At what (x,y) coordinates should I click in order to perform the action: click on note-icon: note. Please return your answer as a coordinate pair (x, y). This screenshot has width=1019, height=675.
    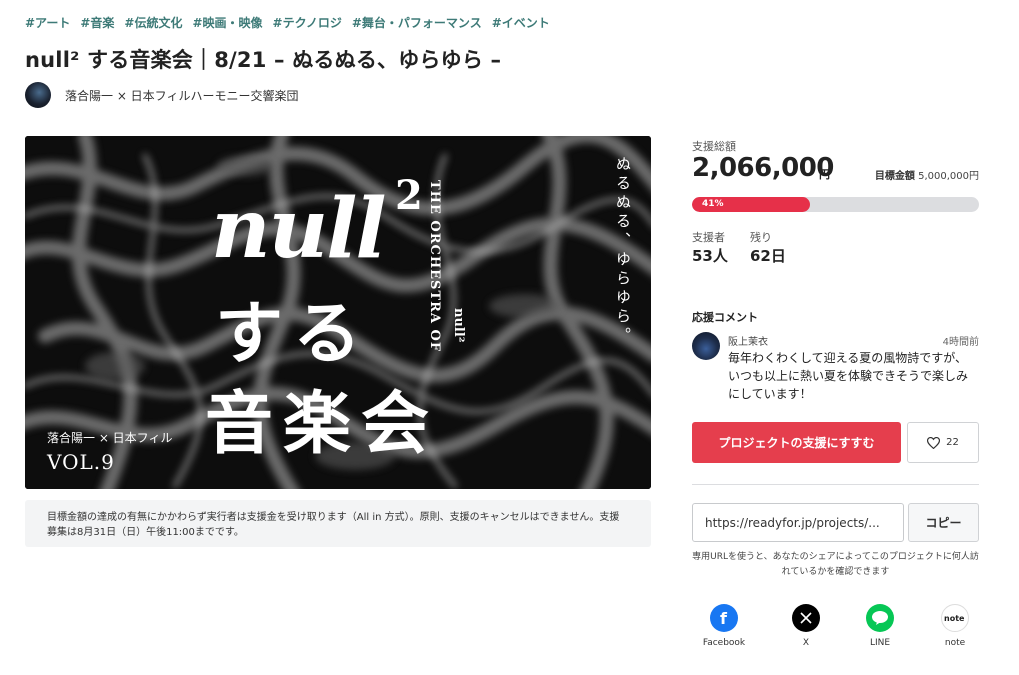
    Looking at the image, I should click on (955, 618).